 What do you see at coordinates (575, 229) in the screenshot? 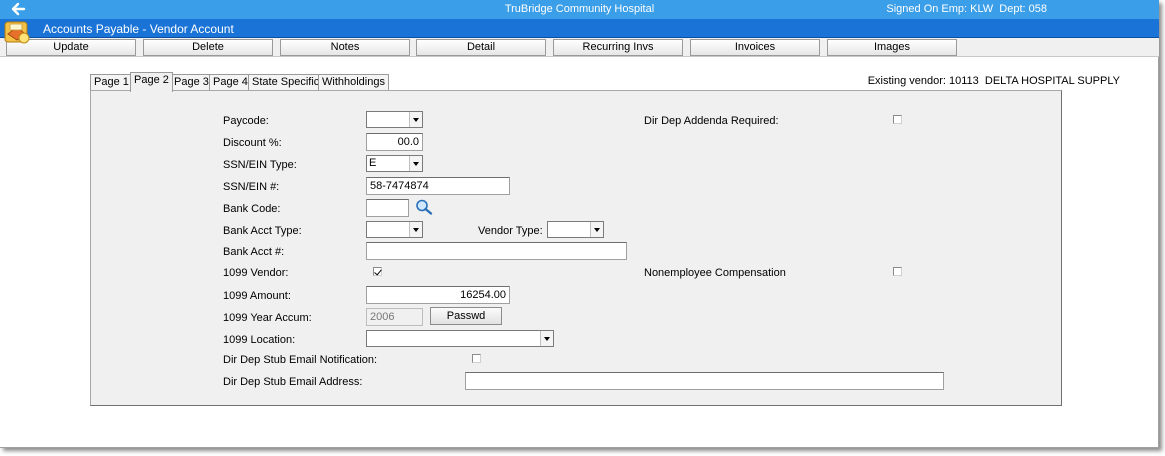
I see `vendor-type-select` at bounding box center [575, 229].